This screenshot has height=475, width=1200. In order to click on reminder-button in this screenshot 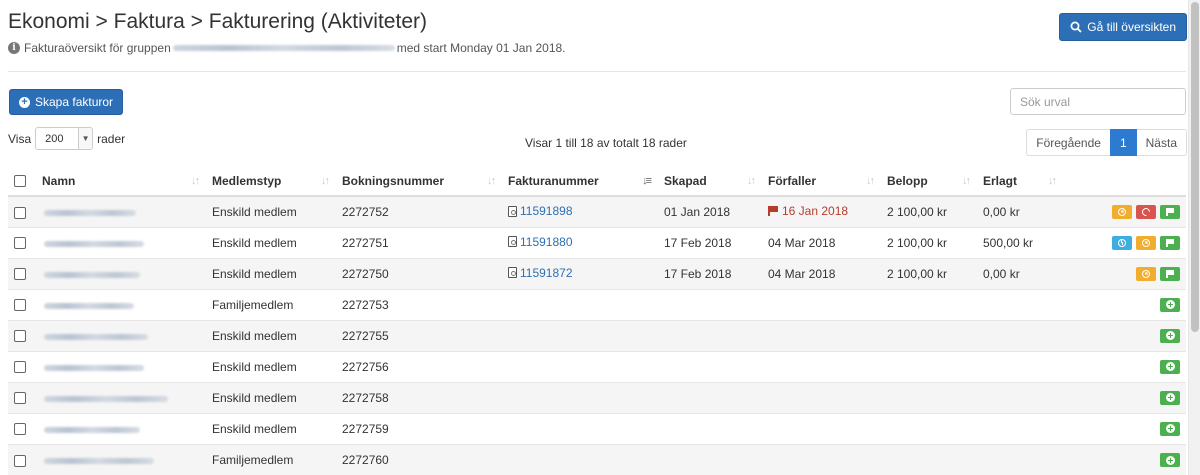, I will do `click(1122, 242)`.